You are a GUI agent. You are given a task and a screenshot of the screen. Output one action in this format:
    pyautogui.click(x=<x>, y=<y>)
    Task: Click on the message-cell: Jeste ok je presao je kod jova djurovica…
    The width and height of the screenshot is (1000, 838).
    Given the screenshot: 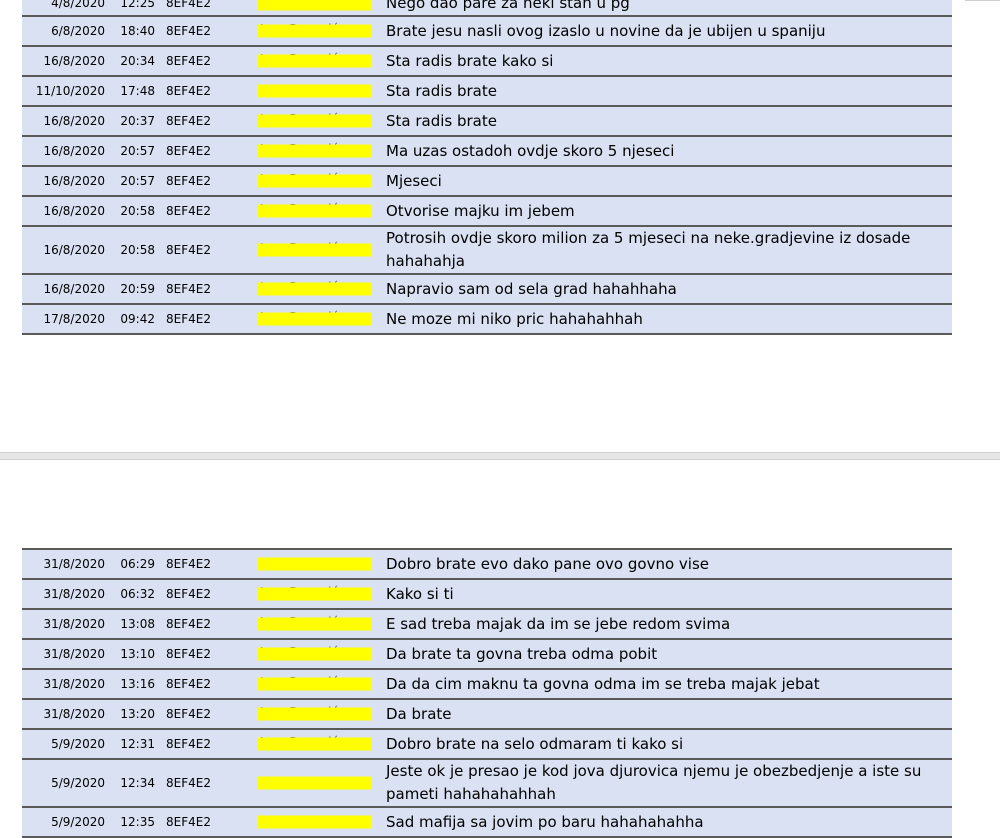 What is the action you would take?
    pyautogui.click(x=665, y=783)
    